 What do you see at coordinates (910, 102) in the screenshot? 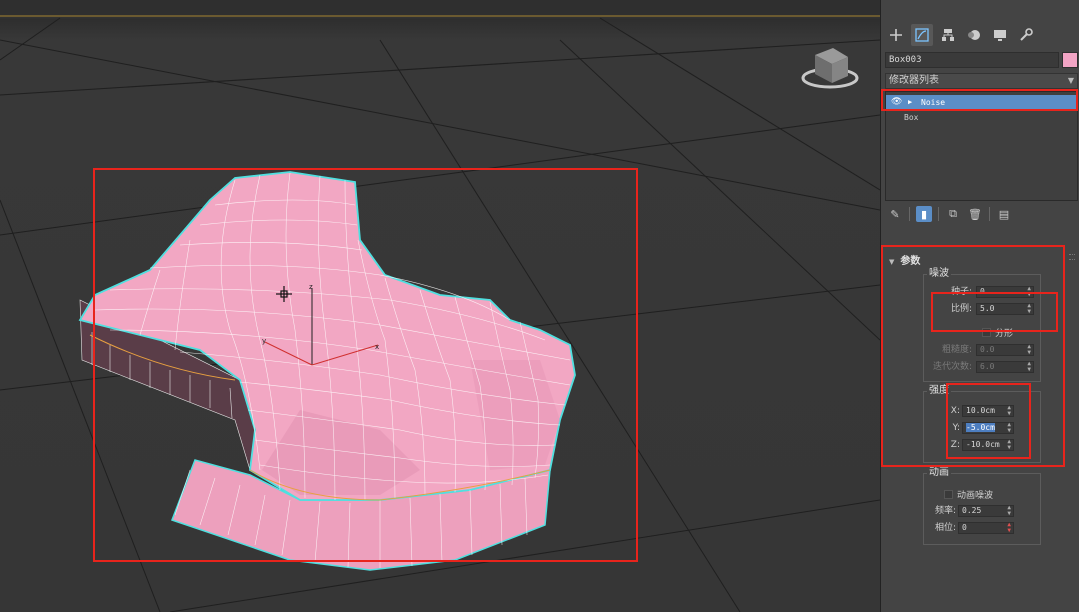
I see `expand-triangle-icon: ▶` at bounding box center [910, 102].